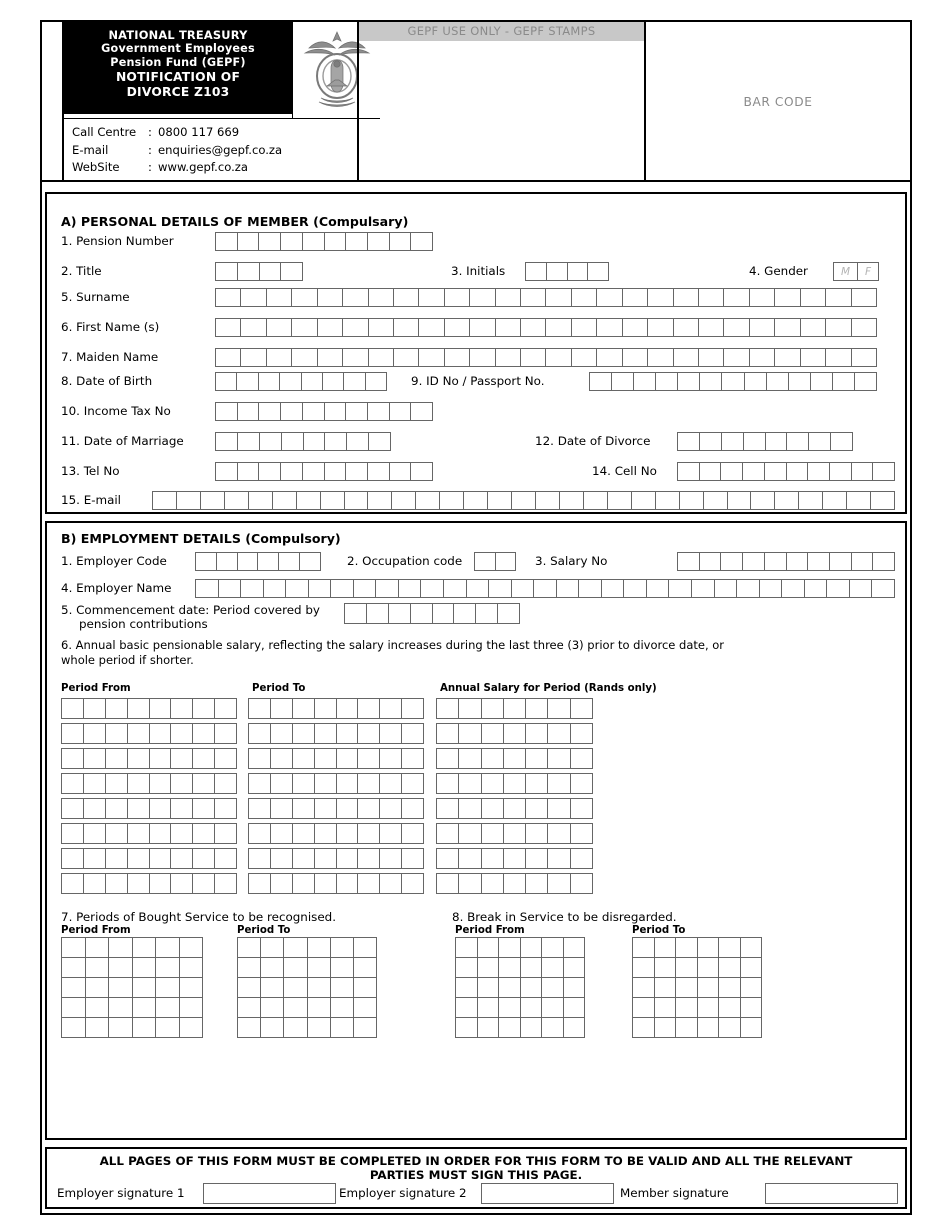 The height and width of the screenshot is (1230, 950). Describe the element at coordinates (546, 297) in the screenshot. I see `input-surname` at that location.